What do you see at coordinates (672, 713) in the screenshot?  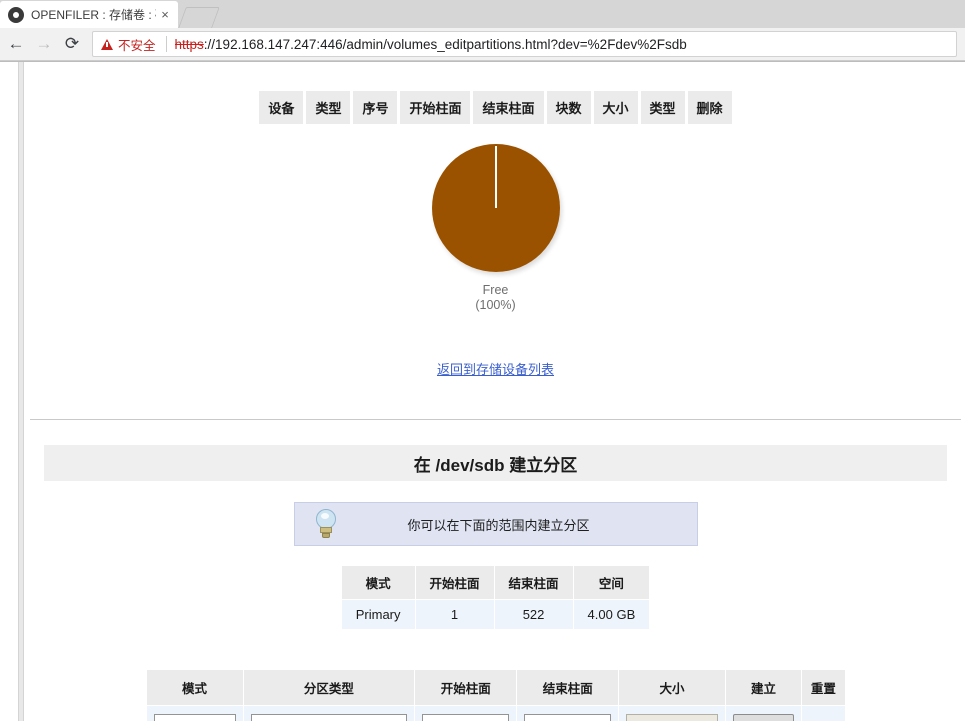 I see `form-cell-size` at bounding box center [672, 713].